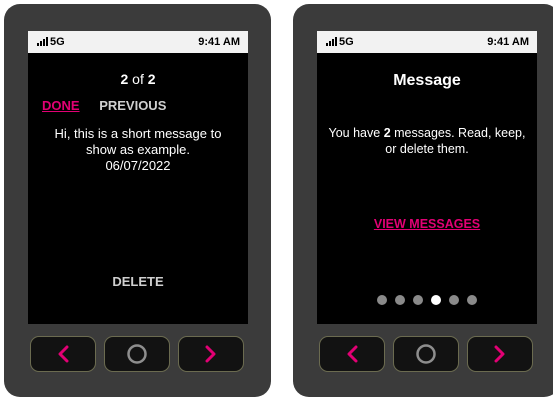  I want to click on message-counter: 2 of 2, so click(138, 79).